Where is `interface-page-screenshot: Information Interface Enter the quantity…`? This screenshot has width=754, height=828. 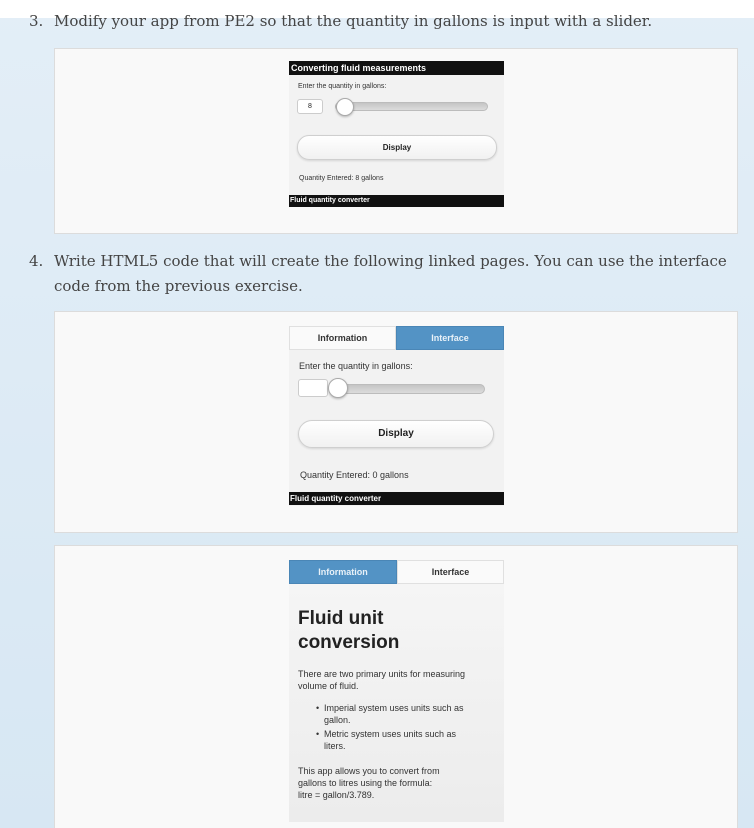
interface-page-screenshot: Information Interface Enter the quantity… is located at coordinates (396, 416).